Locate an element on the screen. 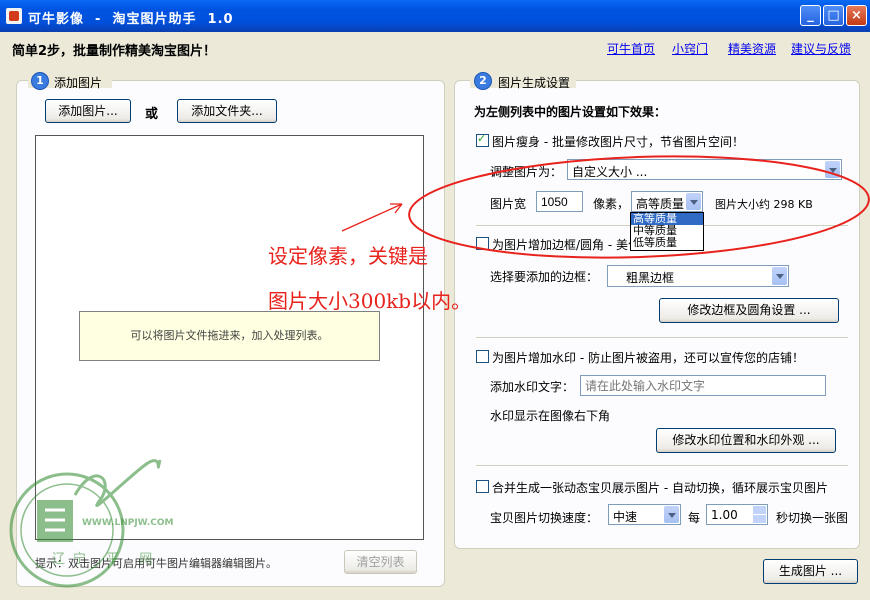  spin-down-icon is located at coordinates (759, 519).